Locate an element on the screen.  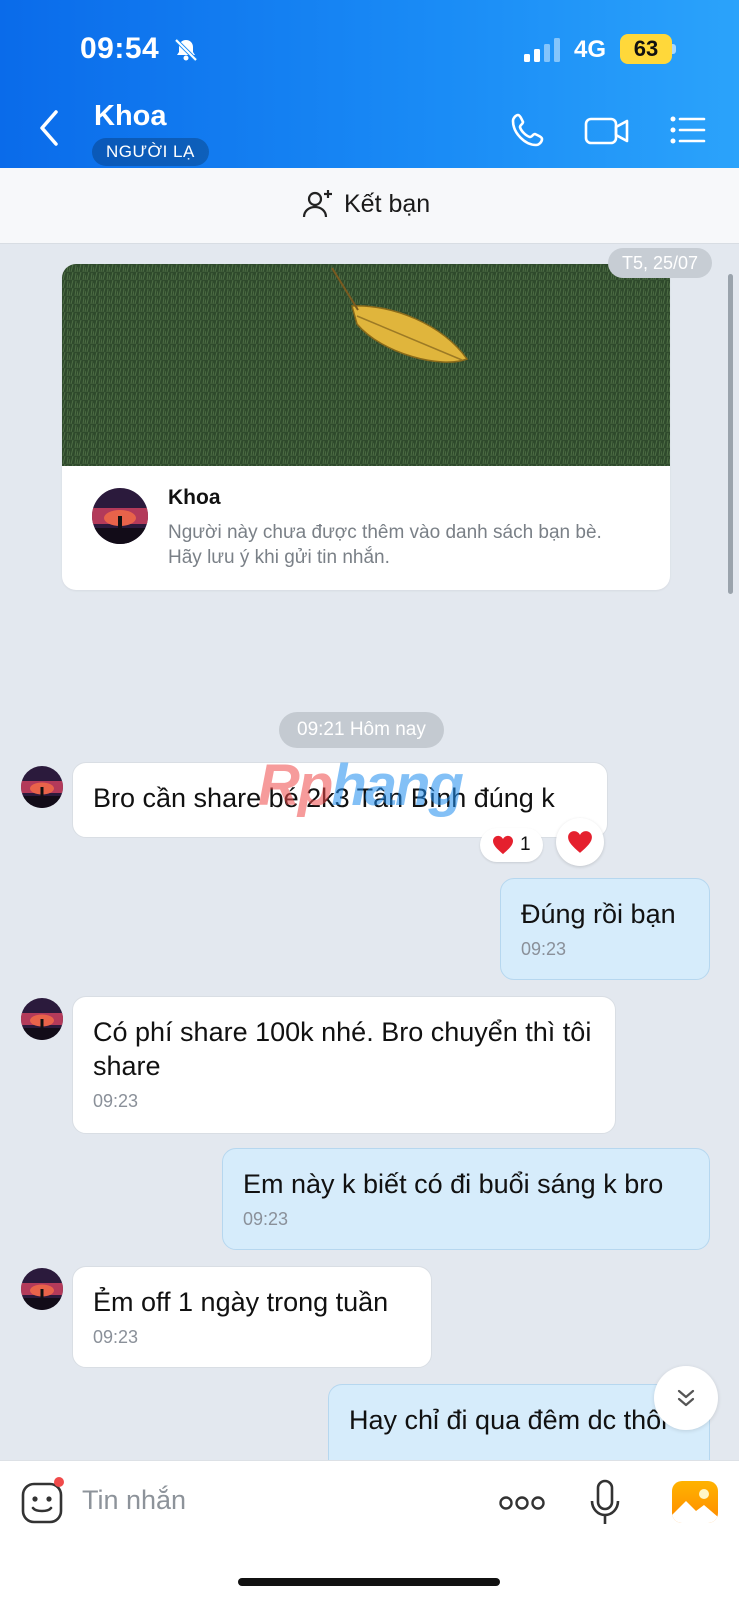
react-button is located at coordinates (580, 842).